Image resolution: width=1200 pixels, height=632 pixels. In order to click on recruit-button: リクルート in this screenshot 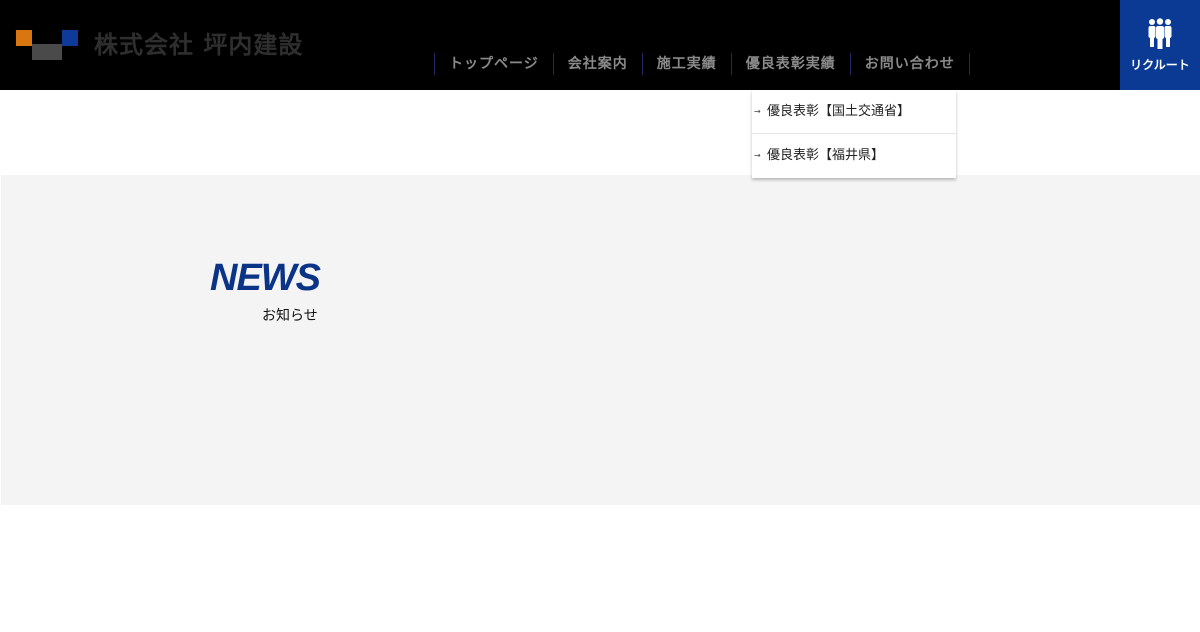, I will do `click(1160, 45)`.